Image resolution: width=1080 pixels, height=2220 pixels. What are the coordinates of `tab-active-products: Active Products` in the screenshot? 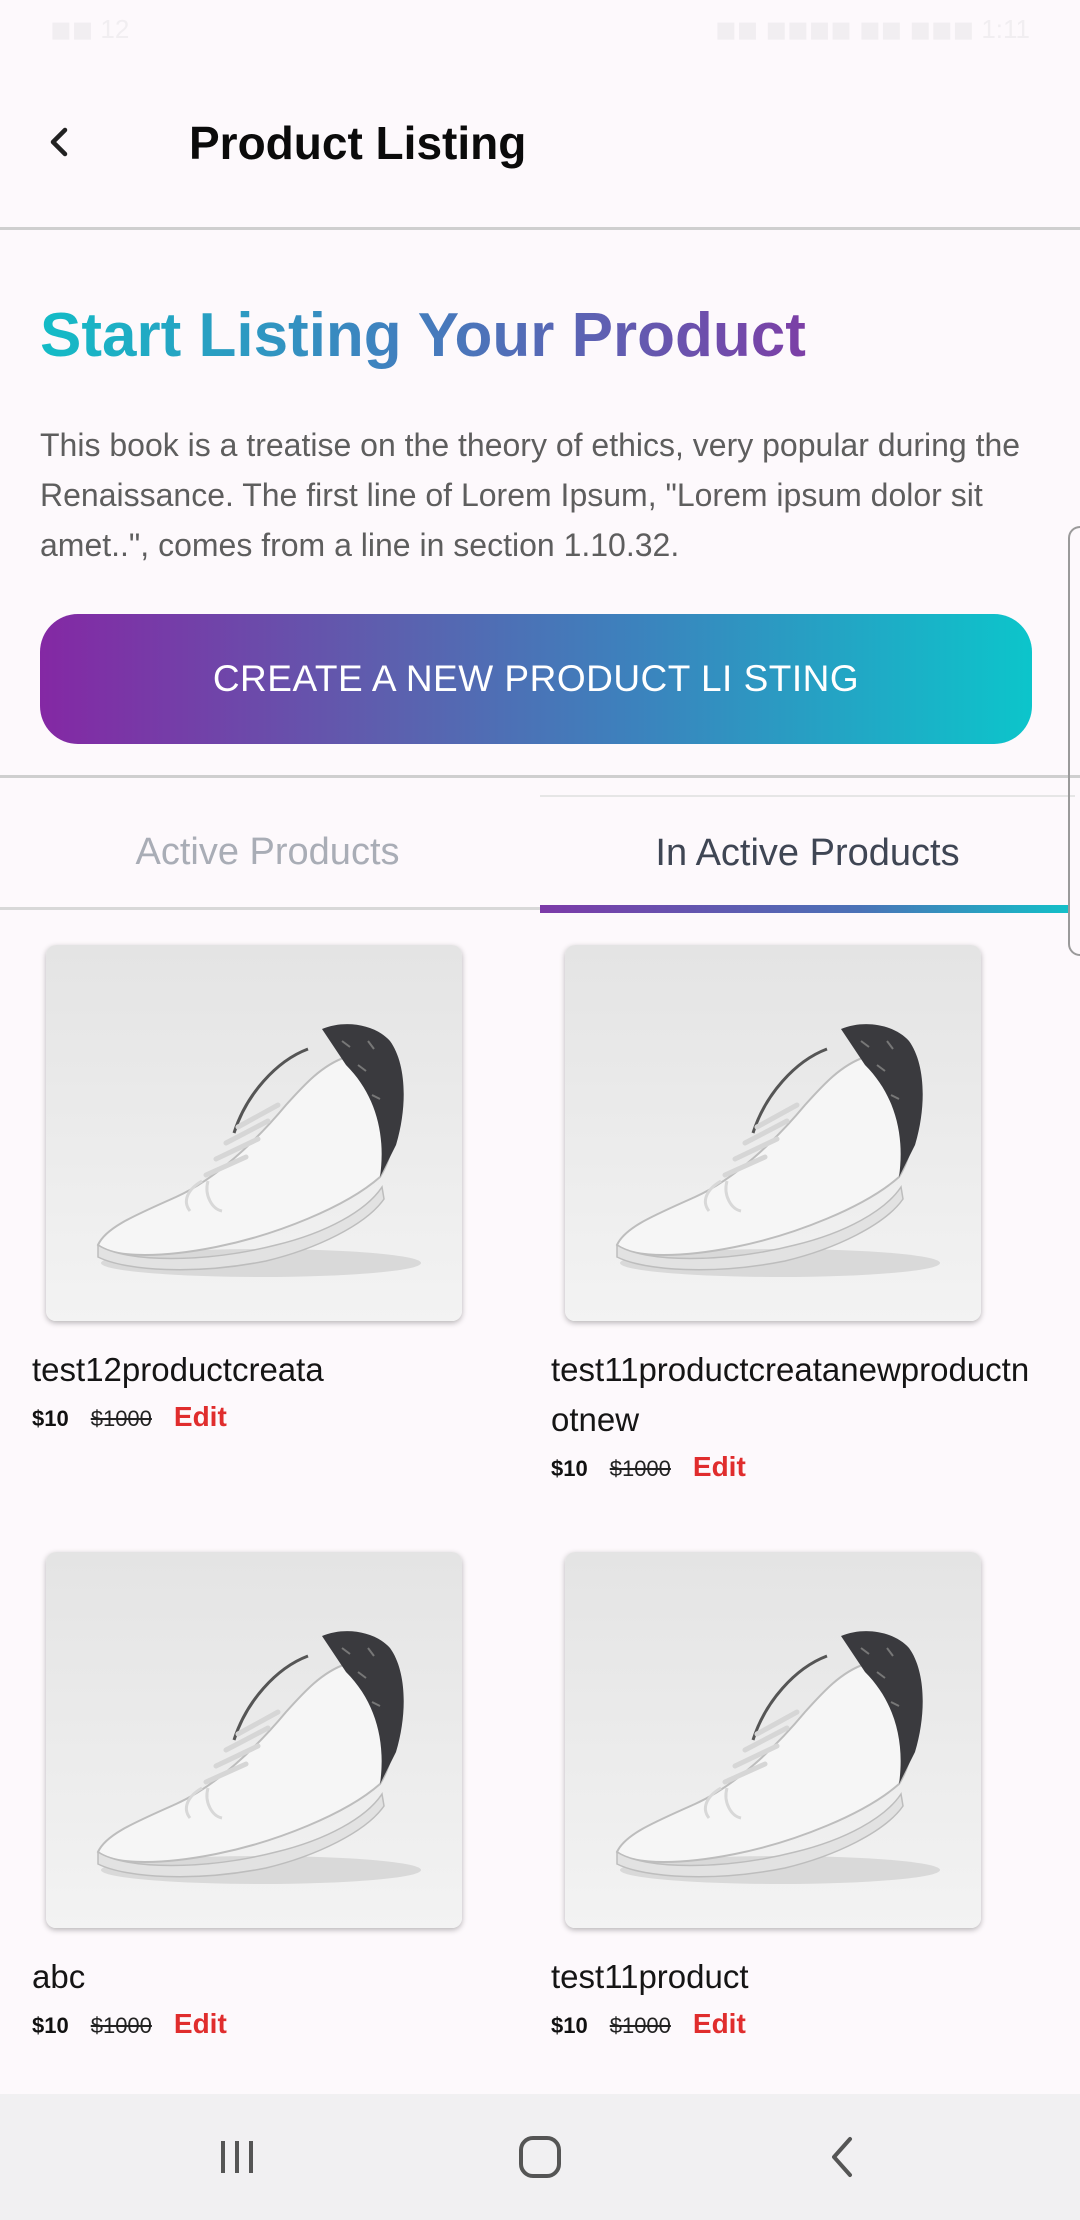 It's located at (267, 852).